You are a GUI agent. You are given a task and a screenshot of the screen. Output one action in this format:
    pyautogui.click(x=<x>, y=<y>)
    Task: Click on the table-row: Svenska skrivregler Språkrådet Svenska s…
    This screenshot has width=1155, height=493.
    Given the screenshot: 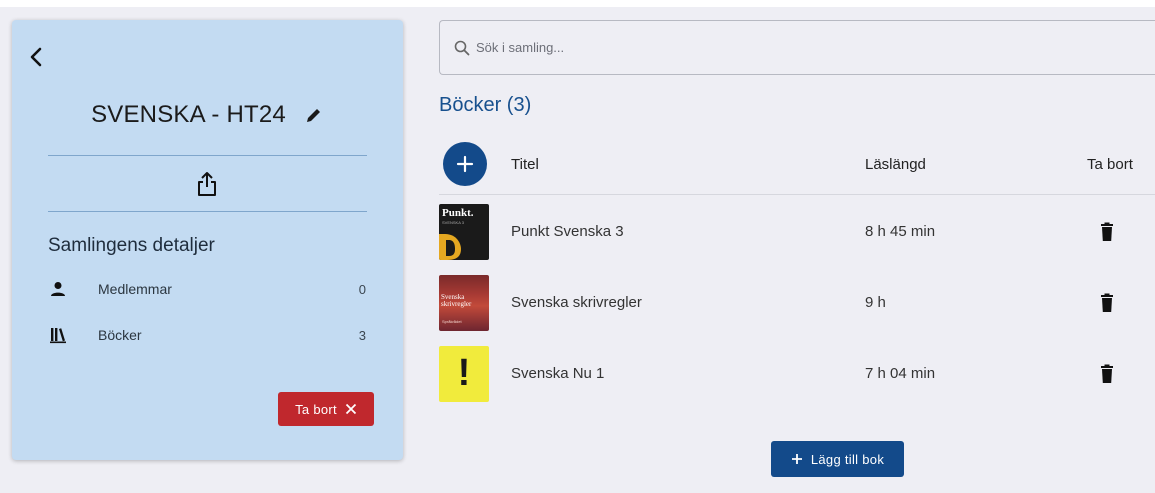 What is the action you would take?
    pyautogui.click(x=797, y=303)
    